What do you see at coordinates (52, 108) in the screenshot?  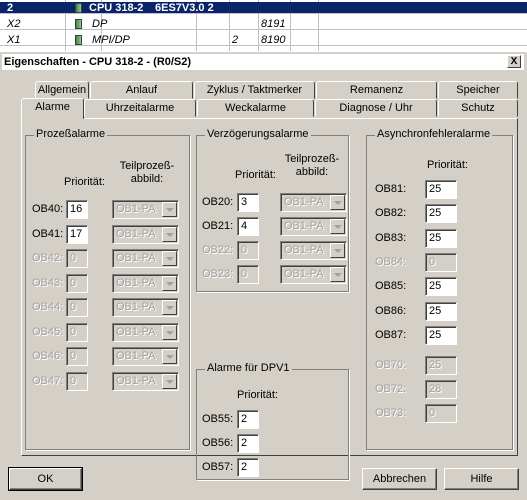 I see `tab-alarme: Alarme` at bounding box center [52, 108].